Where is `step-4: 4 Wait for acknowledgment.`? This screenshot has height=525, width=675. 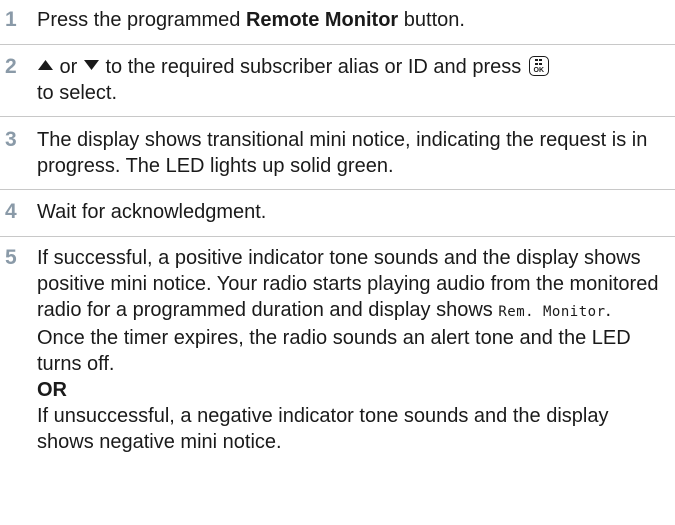
step-4: 4 Wait for acknowledgment. is located at coordinates (337, 214).